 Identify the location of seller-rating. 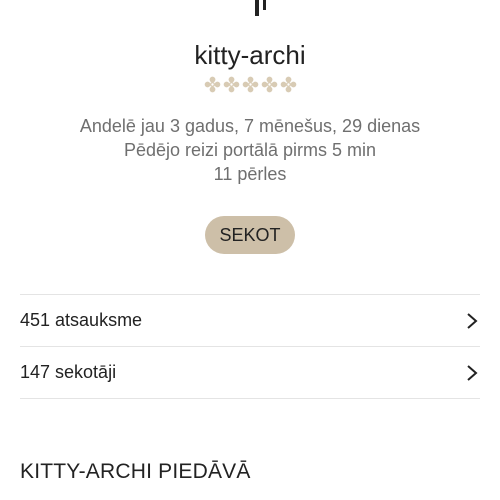
(250, 84).